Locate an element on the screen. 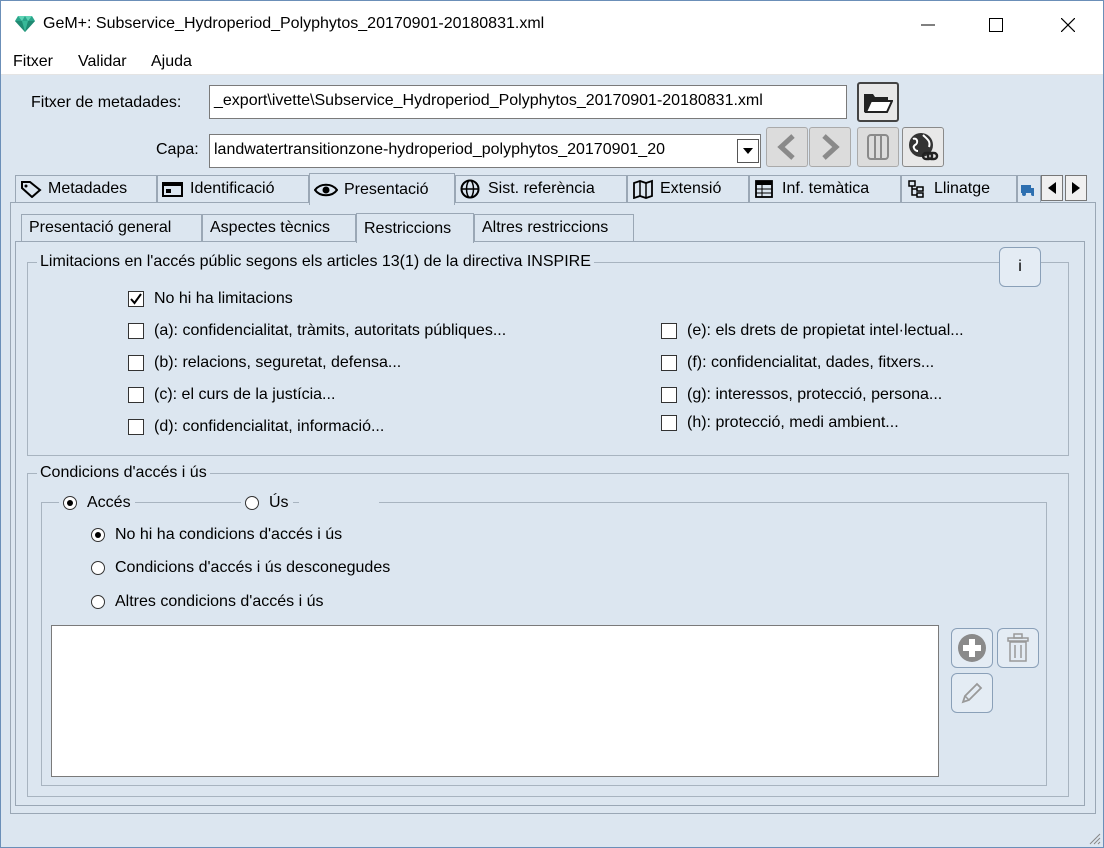 This screenshot has height=848, width=1104. globe-link-icon is located at coordinates (924, 147).